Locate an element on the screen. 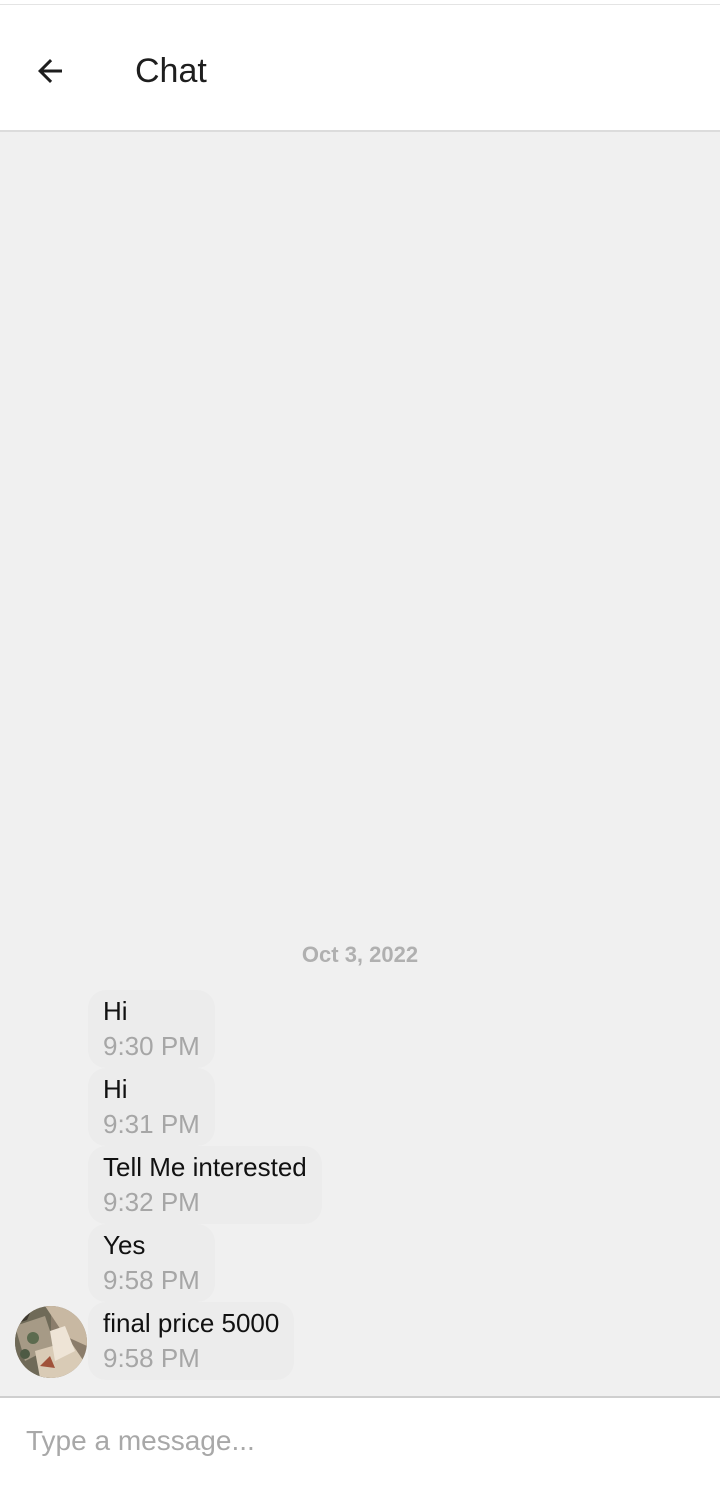 The image size is (720, 1486). date-separator: Oct 3, 2022 is located at coordinates (360, 954).